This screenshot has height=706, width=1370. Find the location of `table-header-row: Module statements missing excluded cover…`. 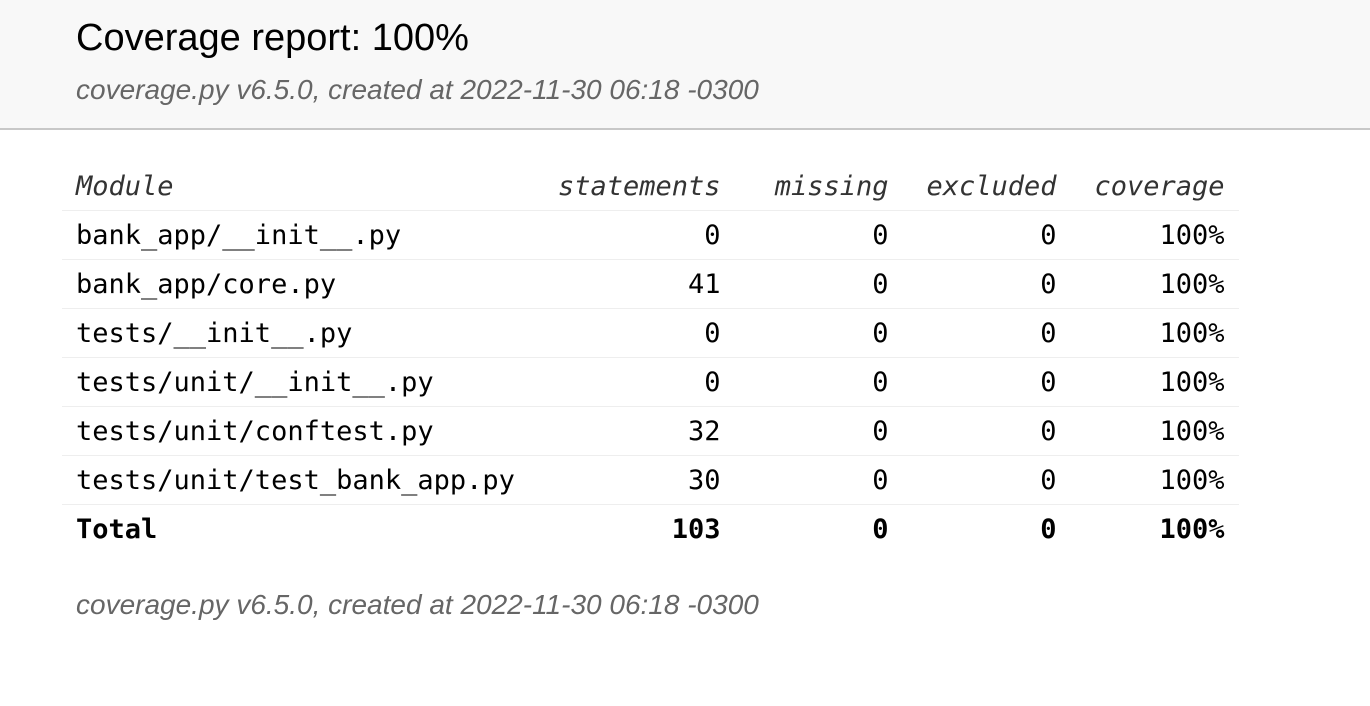

table-header-row: Module statements missing excluded cover… is located at coordinates (650, 186).